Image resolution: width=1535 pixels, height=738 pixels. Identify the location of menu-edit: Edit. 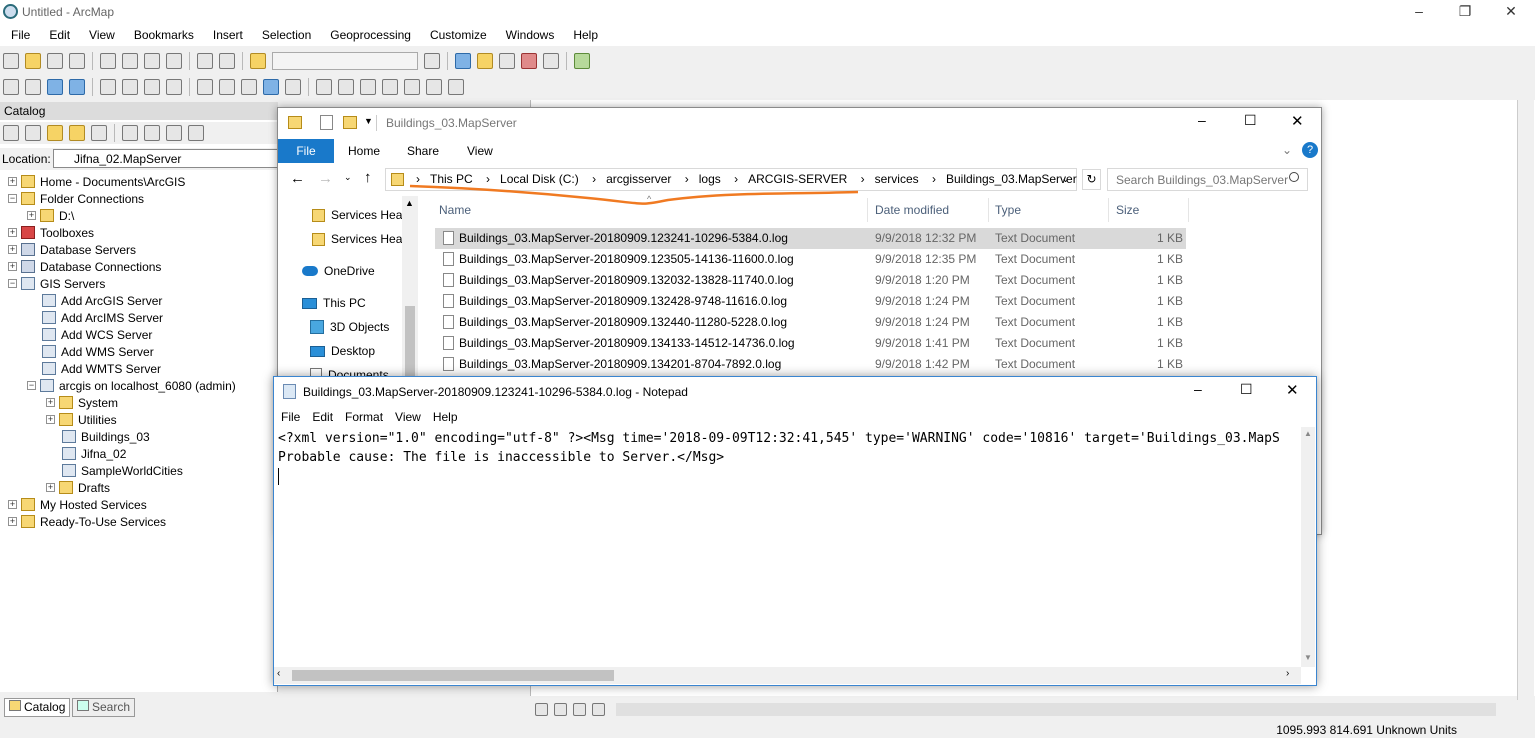
(59, 35).